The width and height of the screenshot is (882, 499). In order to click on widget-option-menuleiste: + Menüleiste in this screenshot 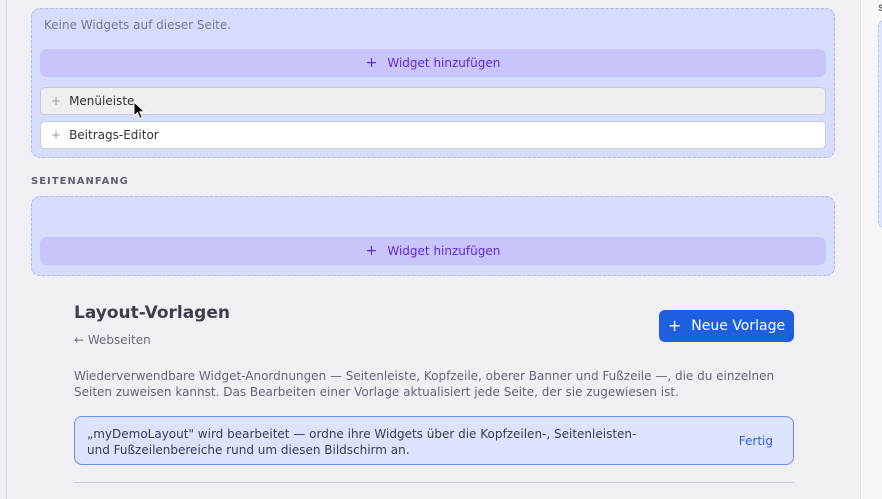, I will do `click(433, 101)`.